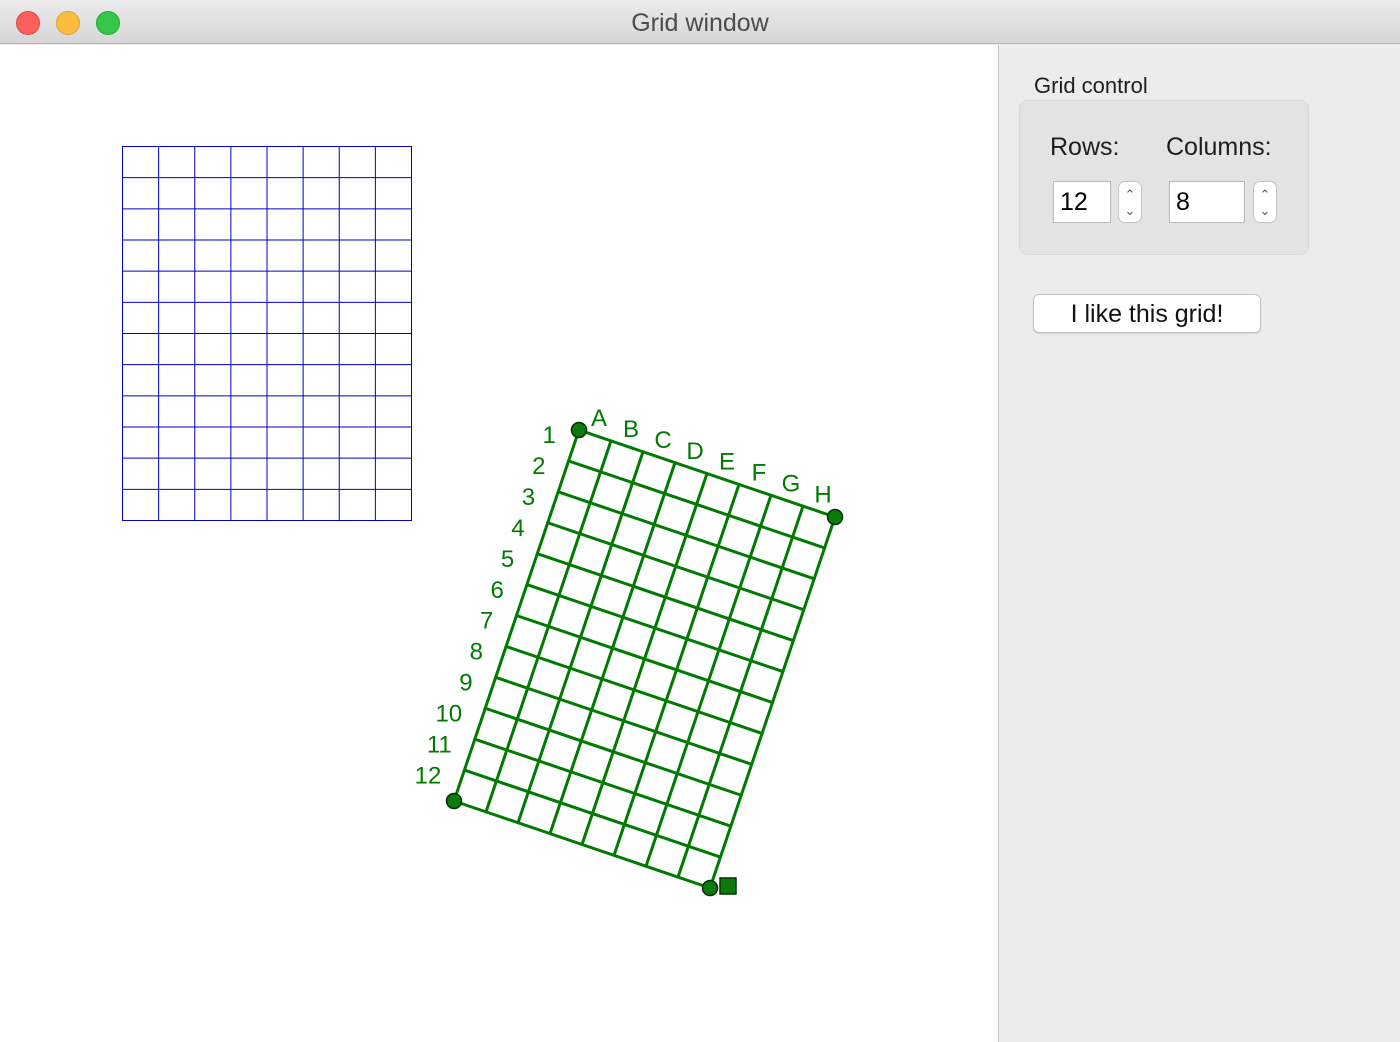 The image size is (1400, 1042). I want to click on rows-decrement-icon: ⌄, so click(1130, 210).